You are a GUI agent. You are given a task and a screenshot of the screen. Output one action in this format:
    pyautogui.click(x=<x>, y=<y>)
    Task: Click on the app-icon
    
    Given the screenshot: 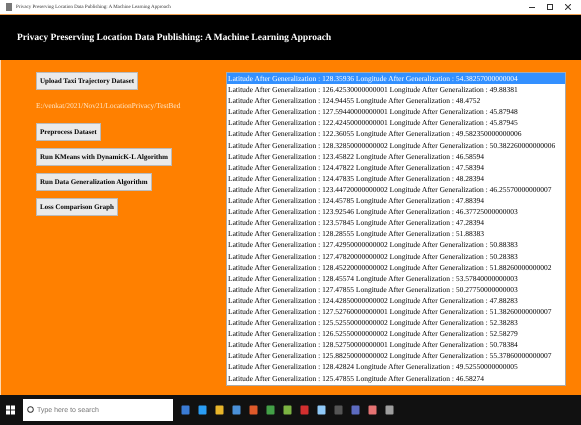 What is the action you would take?
    pyautogui.click(x=9, y=7)
    